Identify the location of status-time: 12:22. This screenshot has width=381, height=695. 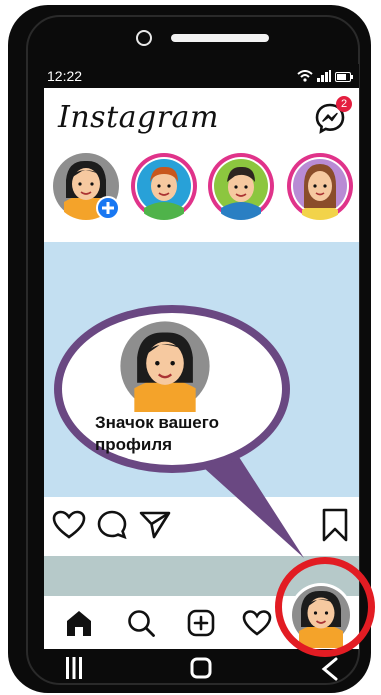
(65, 76).